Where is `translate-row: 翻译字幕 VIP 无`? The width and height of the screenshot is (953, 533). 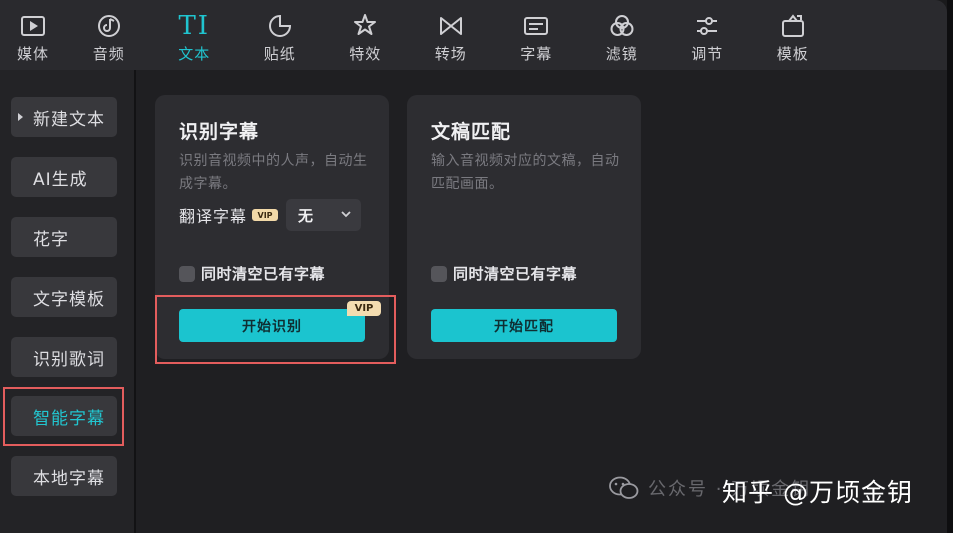
translate-row: 翻译字幕 VIP 无 is located at coordinates (270, 215).